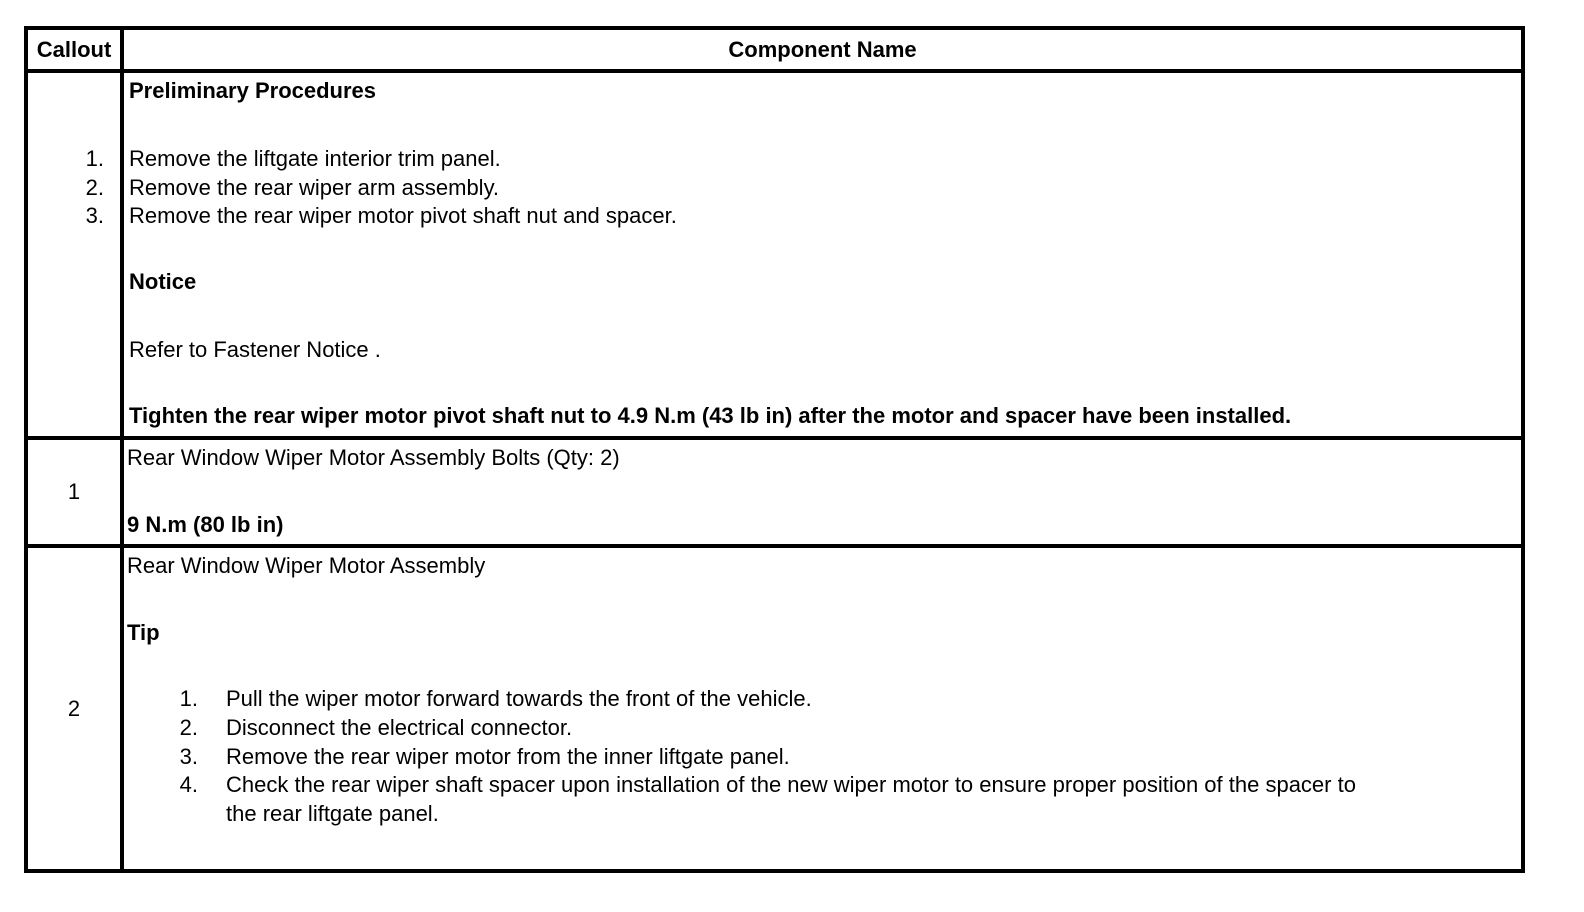 The width and height of the screenshot is (1584, 912). I want to click on row1-callout: 1, so click(74, 491).